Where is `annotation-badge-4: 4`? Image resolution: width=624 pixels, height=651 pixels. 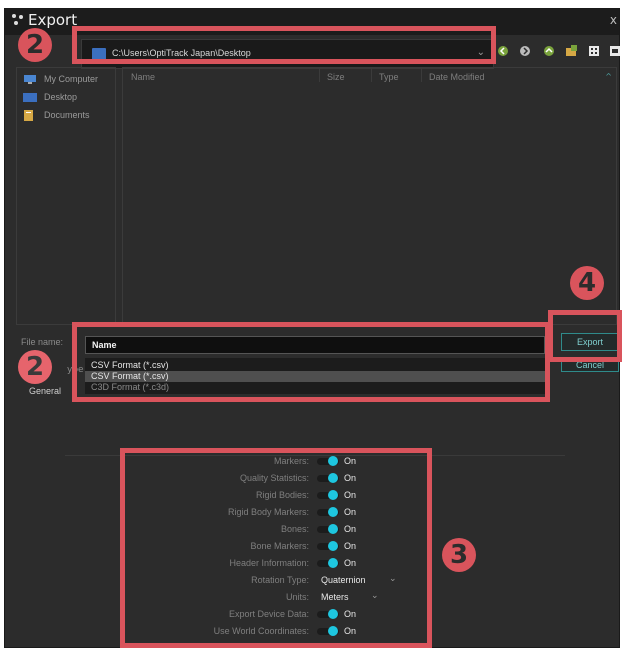 annotation-badge-4: 4 is located at coordinates (587, 283).